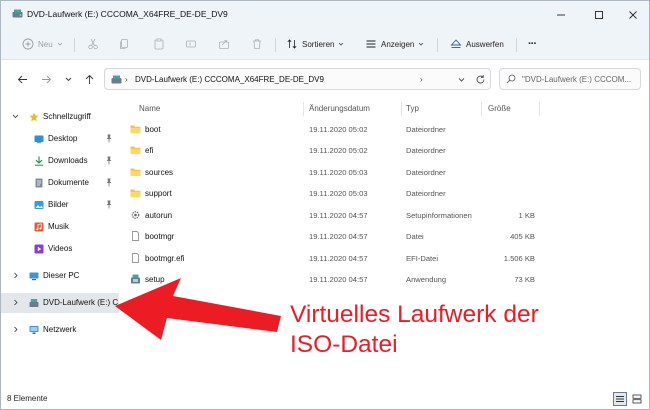 This screenshot has width=650, height=410. I want to click on back-button, so click(22, 79).